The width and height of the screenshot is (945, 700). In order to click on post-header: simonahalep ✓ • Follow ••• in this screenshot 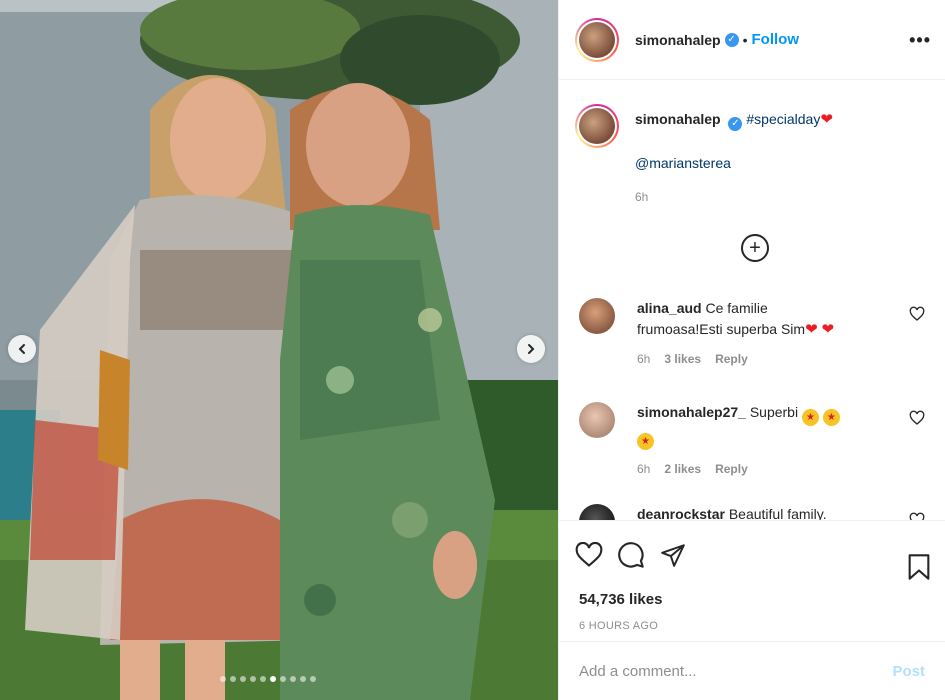, I will do `click(752, 40)`.